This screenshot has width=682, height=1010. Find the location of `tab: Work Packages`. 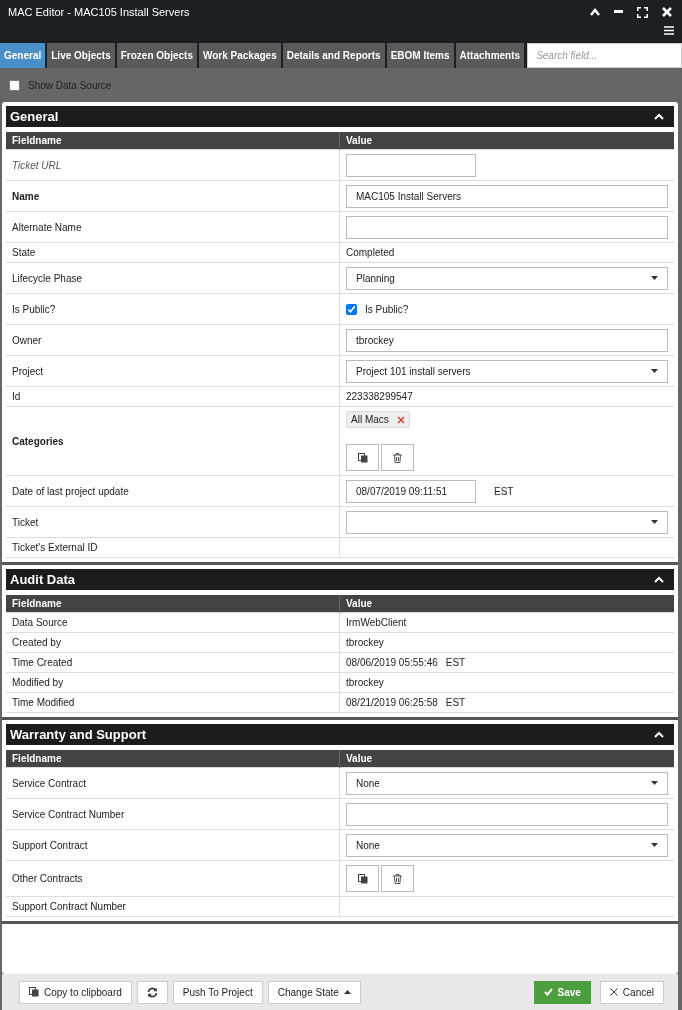

tab: Work Packages is located at coordinates (240, 55).